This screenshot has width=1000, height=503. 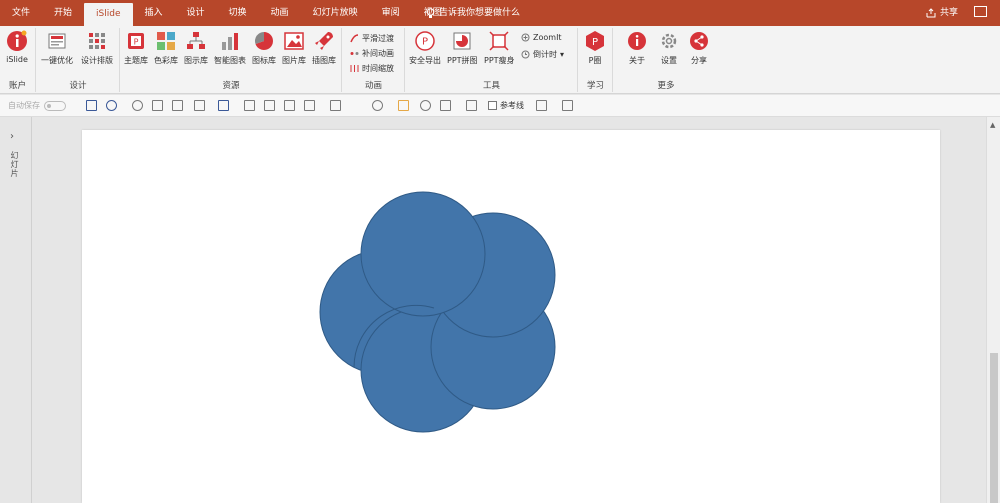 What do you see at coordinates (359, 105) in the screenshot?
I see `grid-icon` at bounding box center [359, 105].